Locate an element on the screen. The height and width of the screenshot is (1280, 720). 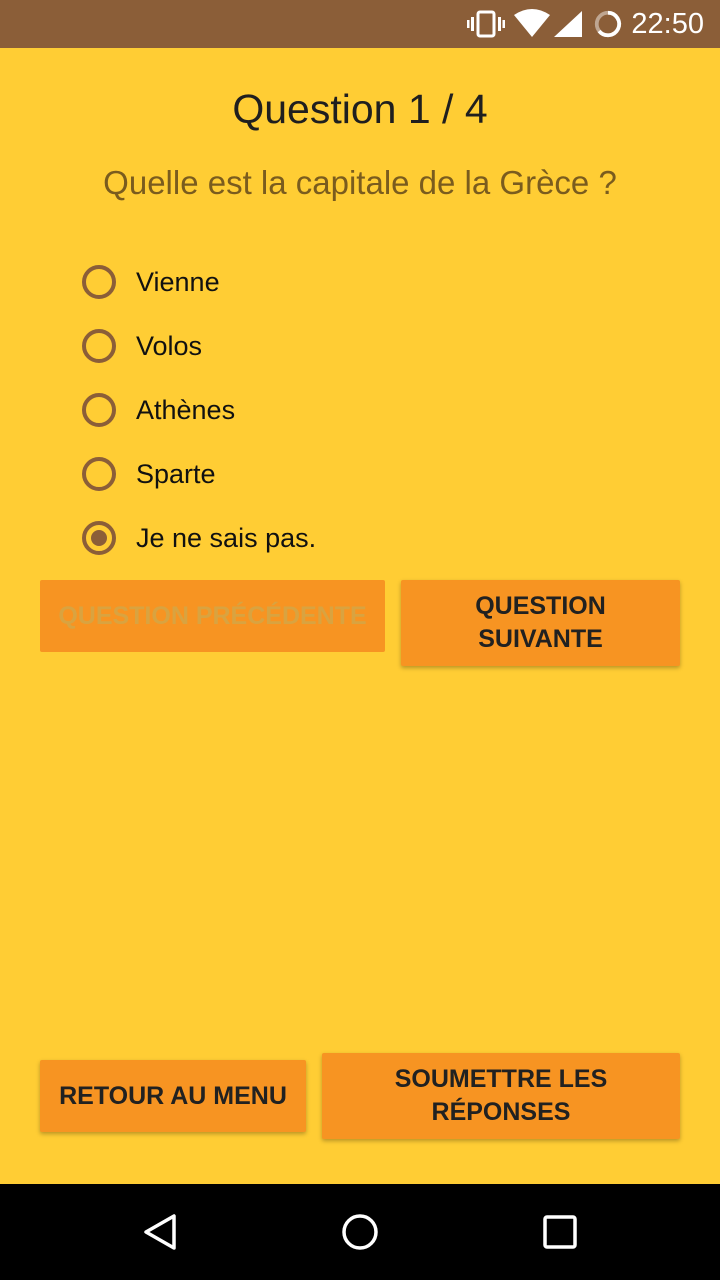
option-athenes: Athènes is located at coordinates (362, 410).